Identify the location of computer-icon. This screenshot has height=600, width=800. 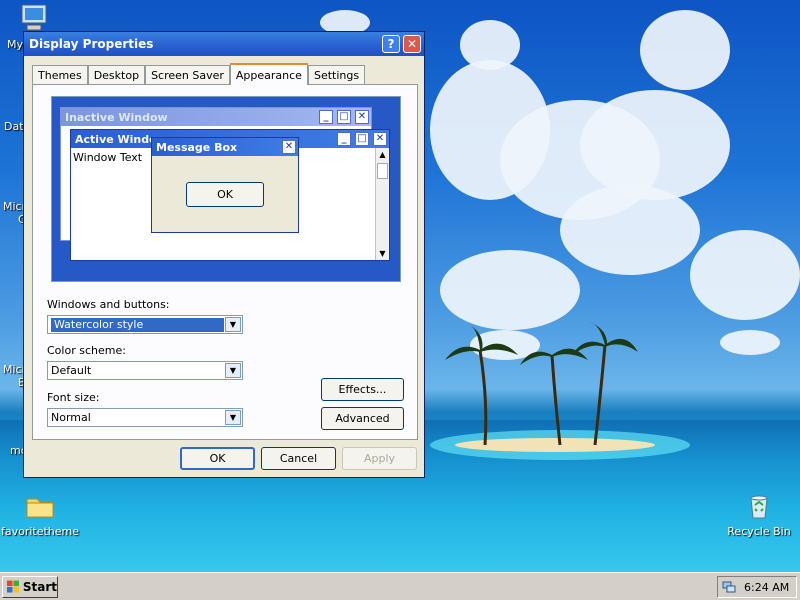
(34, 17).